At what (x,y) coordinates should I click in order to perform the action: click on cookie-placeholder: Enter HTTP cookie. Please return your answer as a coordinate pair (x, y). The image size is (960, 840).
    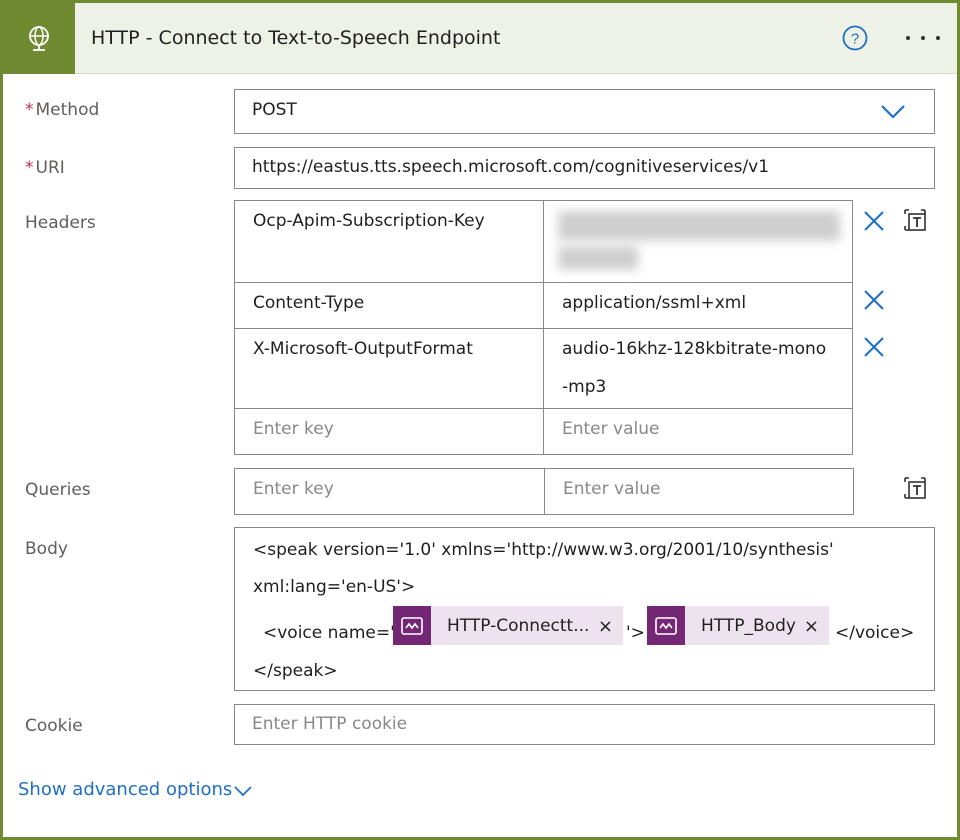
    Looking at the image, I should click on (329, 724).